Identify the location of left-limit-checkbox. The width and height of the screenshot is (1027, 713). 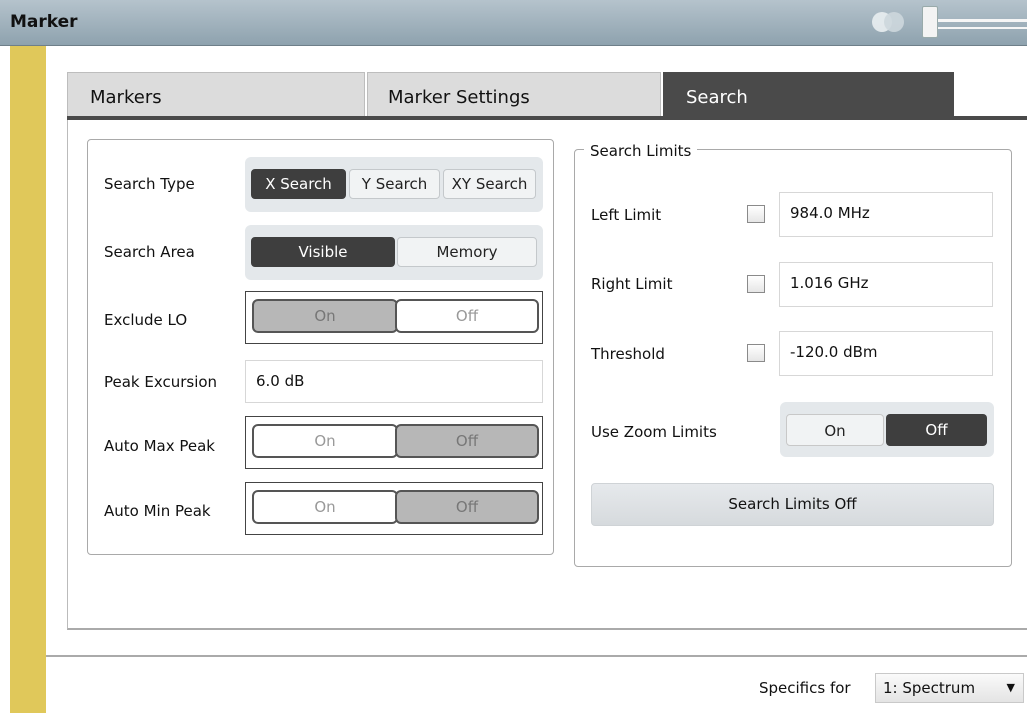
(756, 214).